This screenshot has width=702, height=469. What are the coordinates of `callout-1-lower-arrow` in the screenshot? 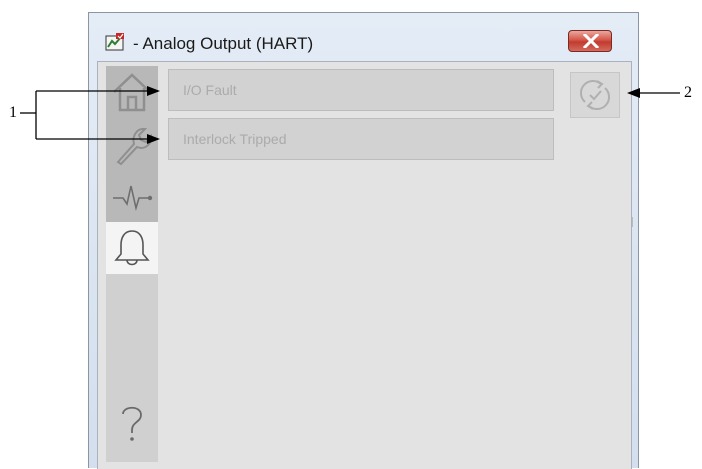 It's located at (153, 139).